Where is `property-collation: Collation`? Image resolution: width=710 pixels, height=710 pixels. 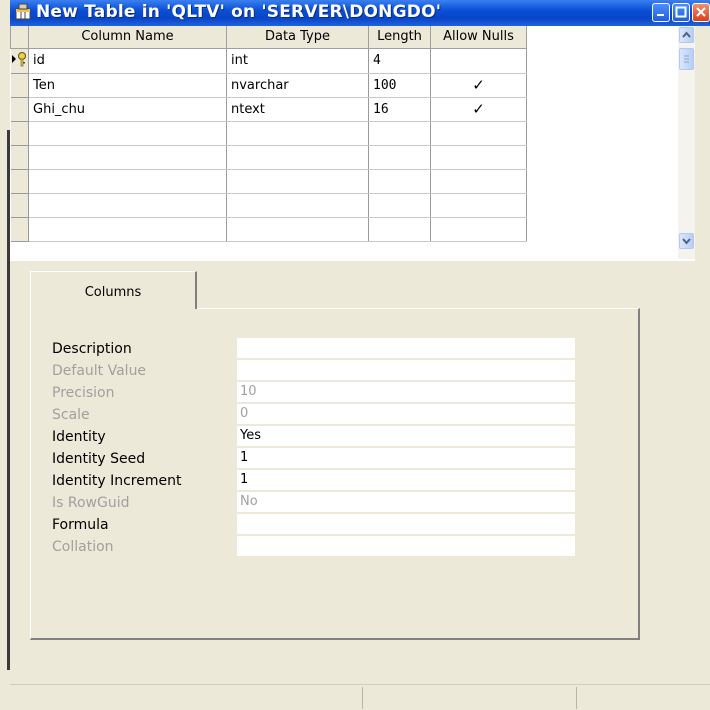 property-collation: Collation is located at coordinates (319, 547).